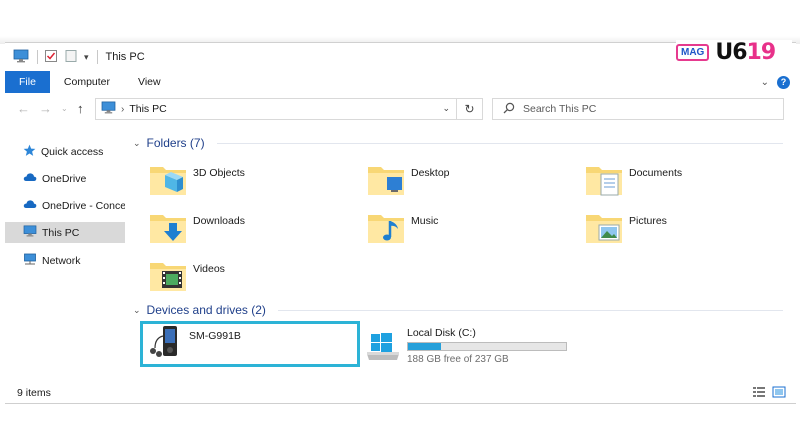 Image resolution: width=800 pixels, height=444 pixels. I want to click on search-icon, so click(509, 109).